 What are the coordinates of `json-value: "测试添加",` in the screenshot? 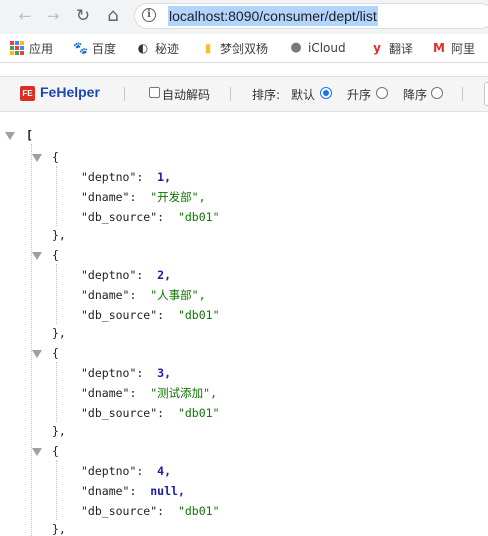 It's located at (184, 393).